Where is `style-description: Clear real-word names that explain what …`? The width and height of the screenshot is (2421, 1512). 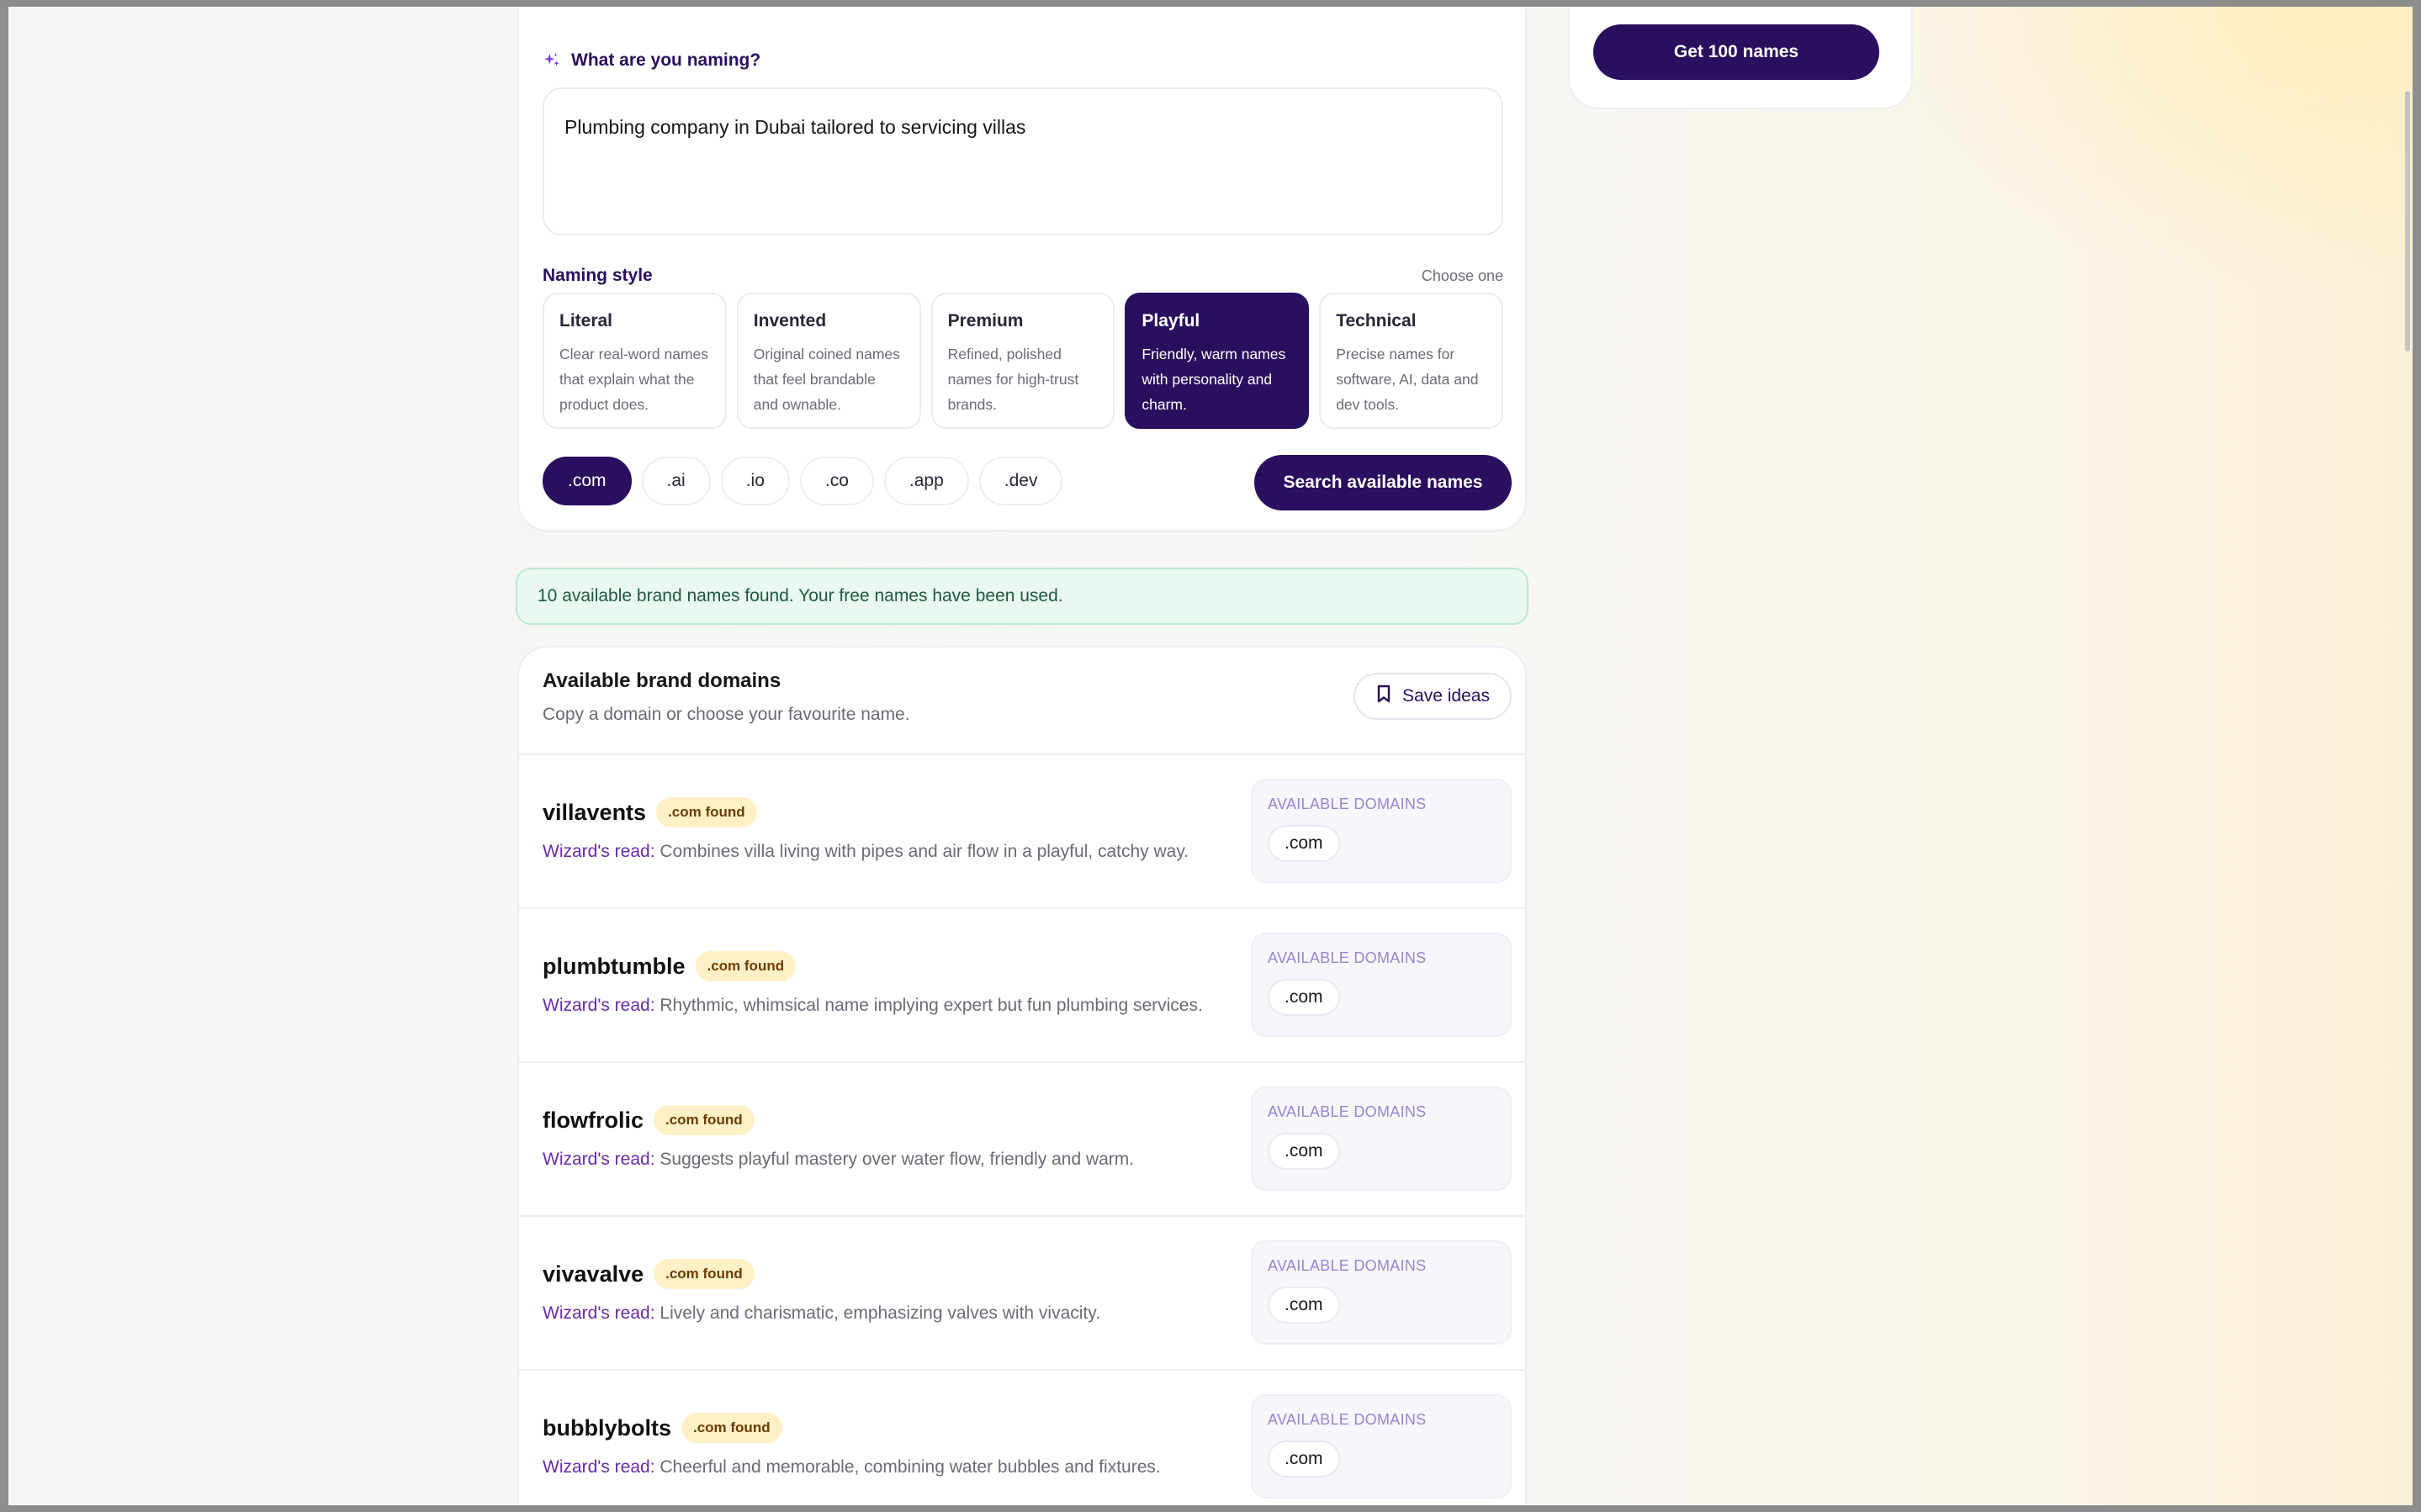
style-description: Clear real-word names that explain what … is located at coordinates (634, 379).